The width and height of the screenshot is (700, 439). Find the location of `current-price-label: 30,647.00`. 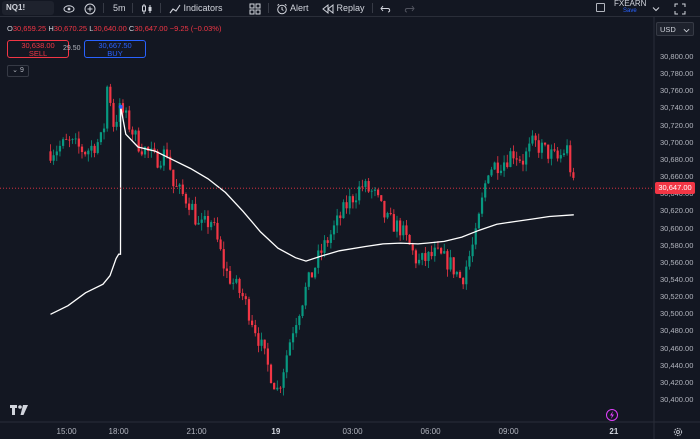

current-price-label: 30,647.00 is located at coordinates (675, 188).